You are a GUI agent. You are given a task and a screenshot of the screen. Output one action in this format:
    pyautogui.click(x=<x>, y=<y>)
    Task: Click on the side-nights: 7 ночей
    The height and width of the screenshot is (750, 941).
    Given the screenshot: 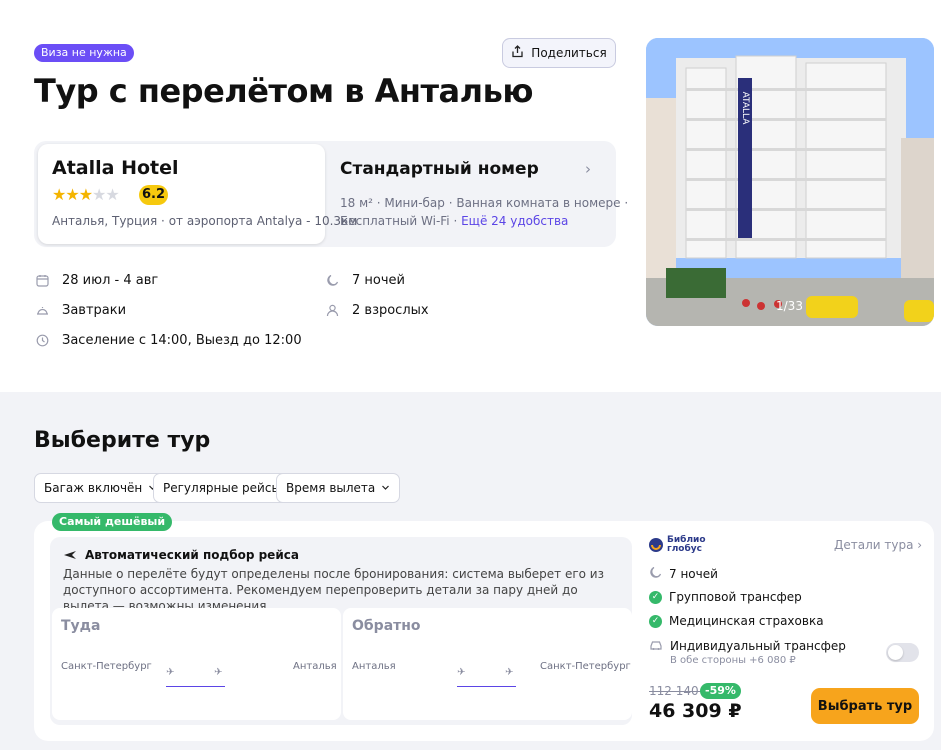 What is the action you would take?
    pyautogui.click(x=683, y=574)
    